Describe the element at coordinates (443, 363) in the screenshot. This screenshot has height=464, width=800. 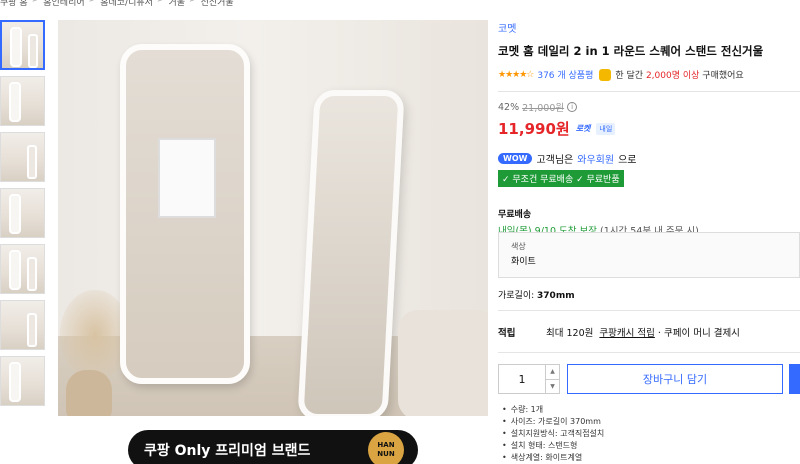
I see `sofa-image` at that location.